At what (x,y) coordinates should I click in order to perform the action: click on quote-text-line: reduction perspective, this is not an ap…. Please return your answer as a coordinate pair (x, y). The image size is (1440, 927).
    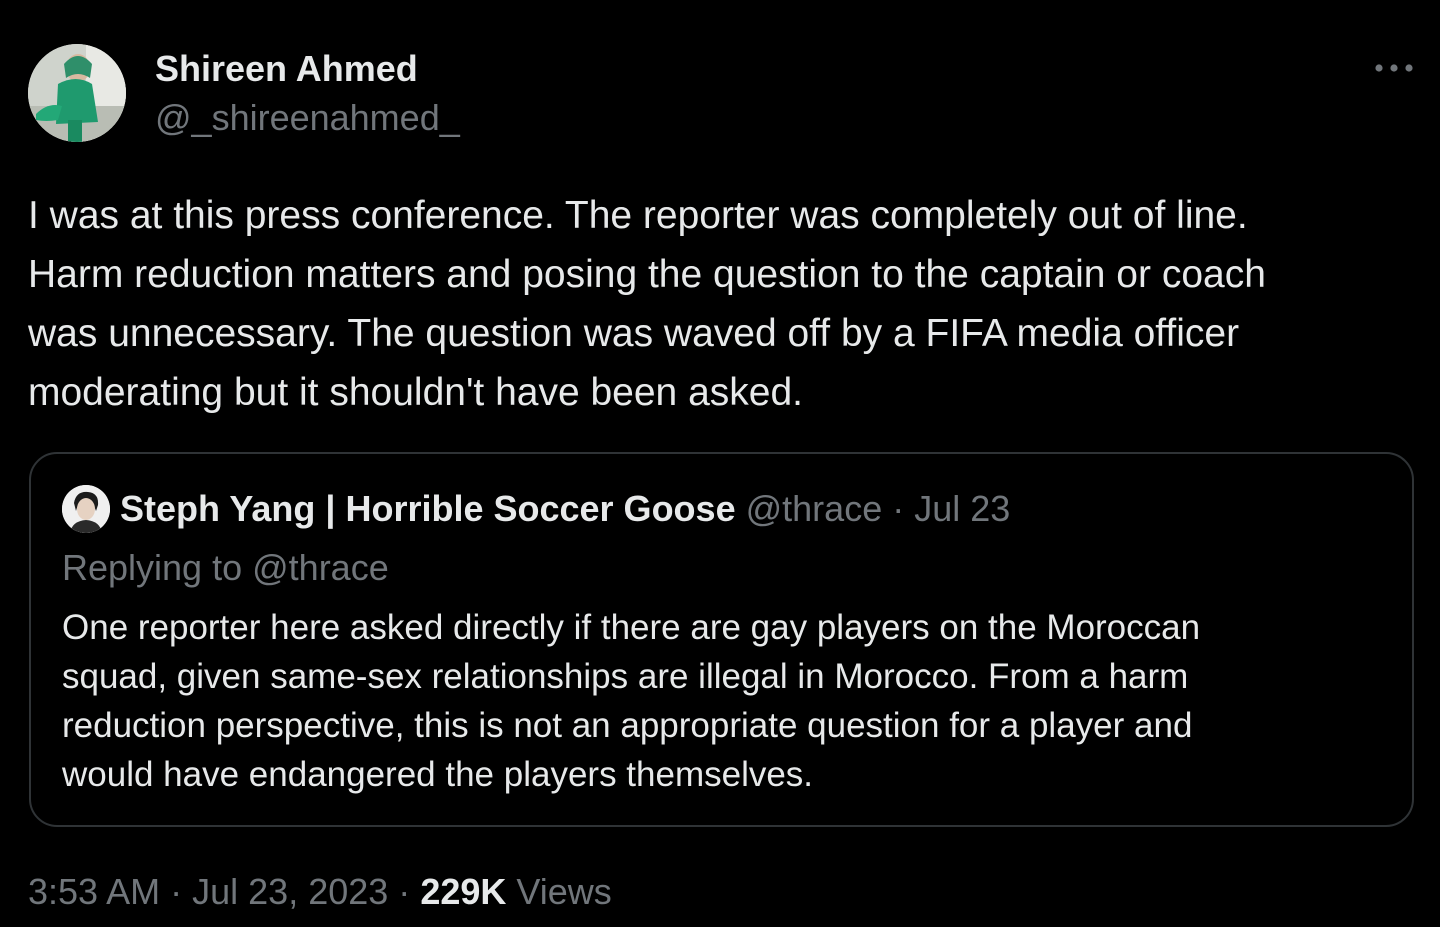
    Looking at the image, I should click on (627, 725).